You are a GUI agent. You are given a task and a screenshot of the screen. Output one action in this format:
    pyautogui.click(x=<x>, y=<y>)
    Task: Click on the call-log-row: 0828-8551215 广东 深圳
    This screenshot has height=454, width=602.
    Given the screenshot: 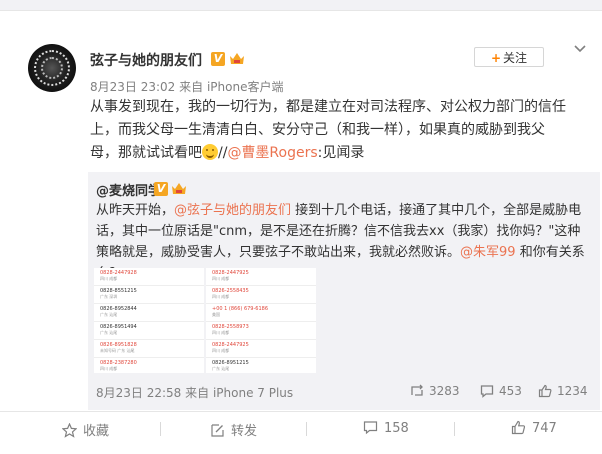 What is the action you would take?
    pyautogui.click(x=149, y=295)
    